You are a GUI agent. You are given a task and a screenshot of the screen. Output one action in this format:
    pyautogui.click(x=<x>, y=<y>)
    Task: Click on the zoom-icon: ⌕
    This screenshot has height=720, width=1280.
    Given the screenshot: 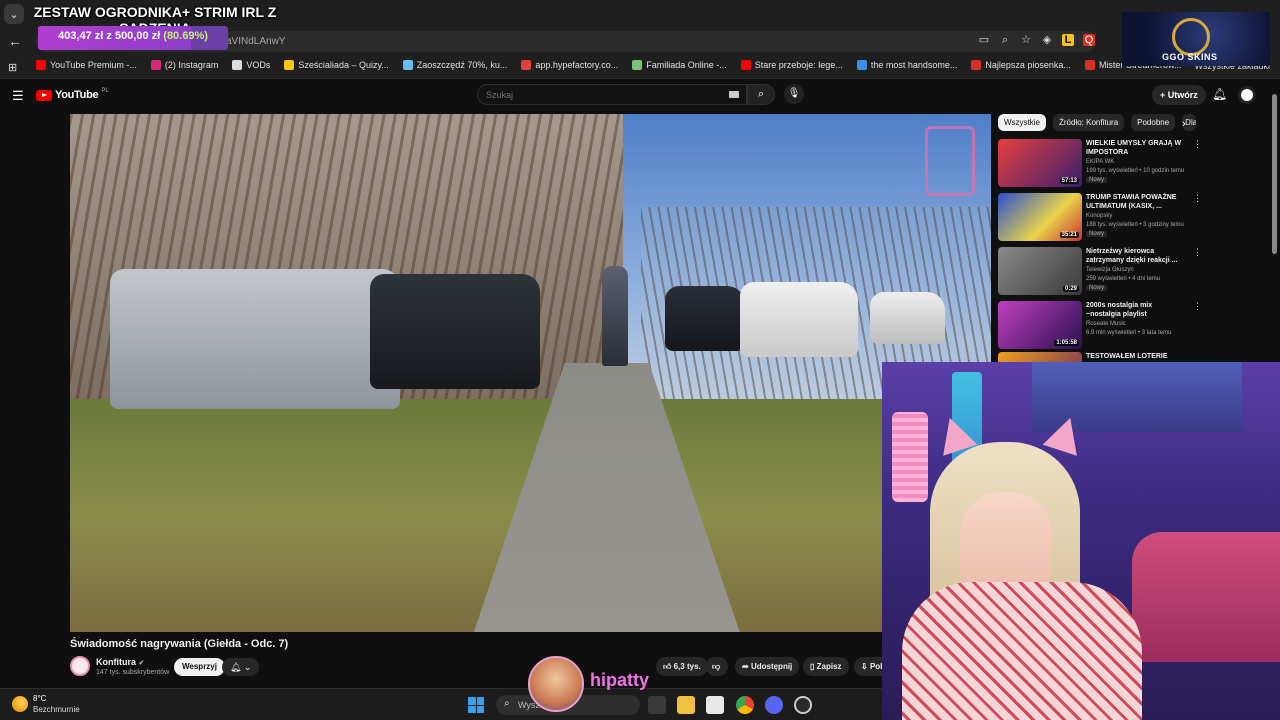 What is the action you would take?
    pyautogui.click(x=1005, y=40)
    